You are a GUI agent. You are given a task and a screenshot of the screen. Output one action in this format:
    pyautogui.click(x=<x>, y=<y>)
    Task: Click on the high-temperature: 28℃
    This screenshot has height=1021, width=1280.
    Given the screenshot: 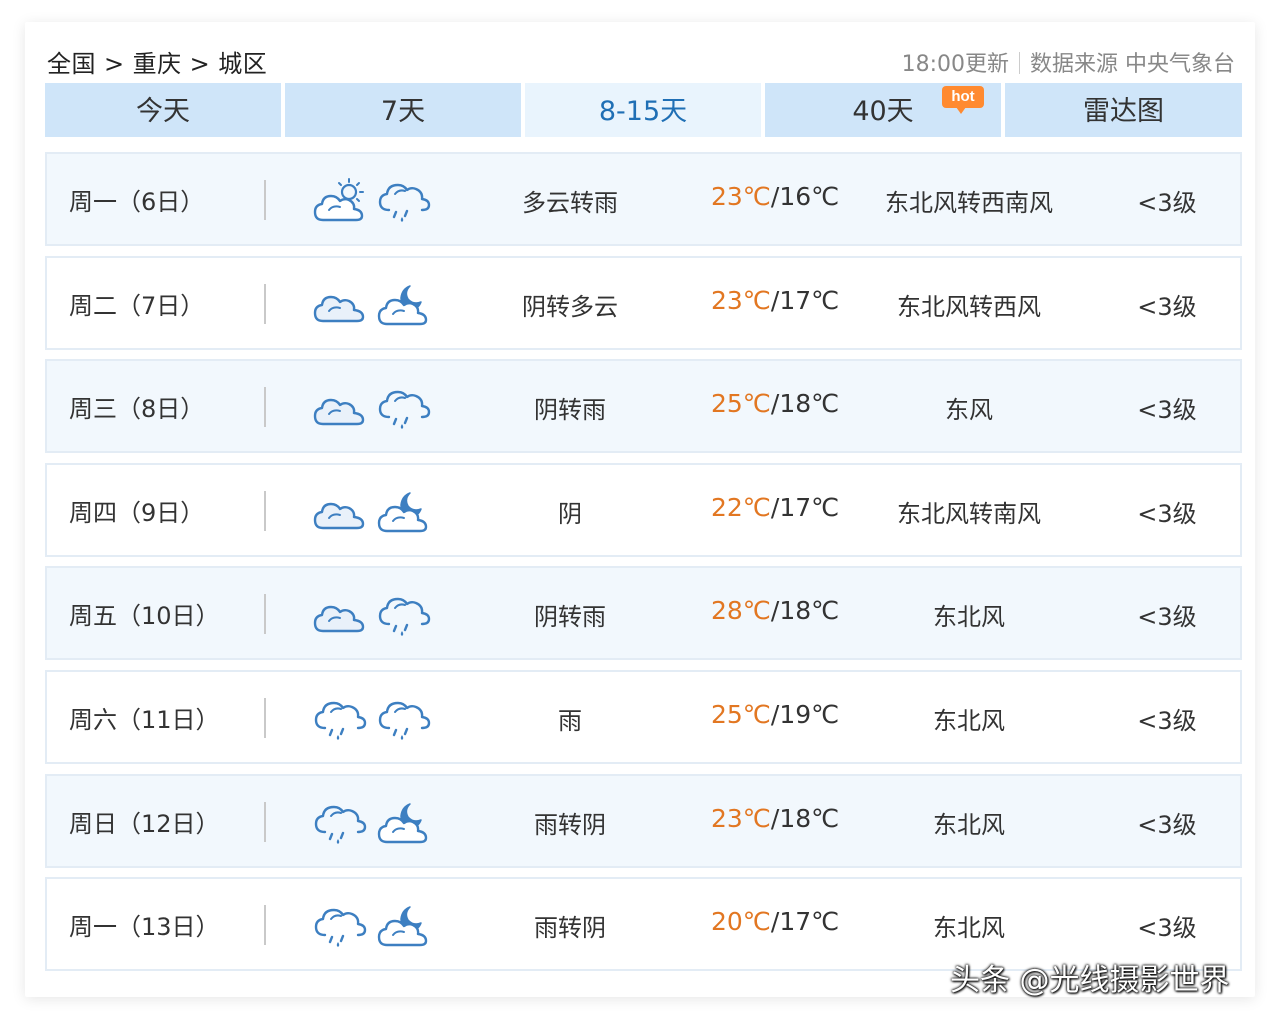 What is the action you would take?
    pyautogui.click(x=741, y=611)
    